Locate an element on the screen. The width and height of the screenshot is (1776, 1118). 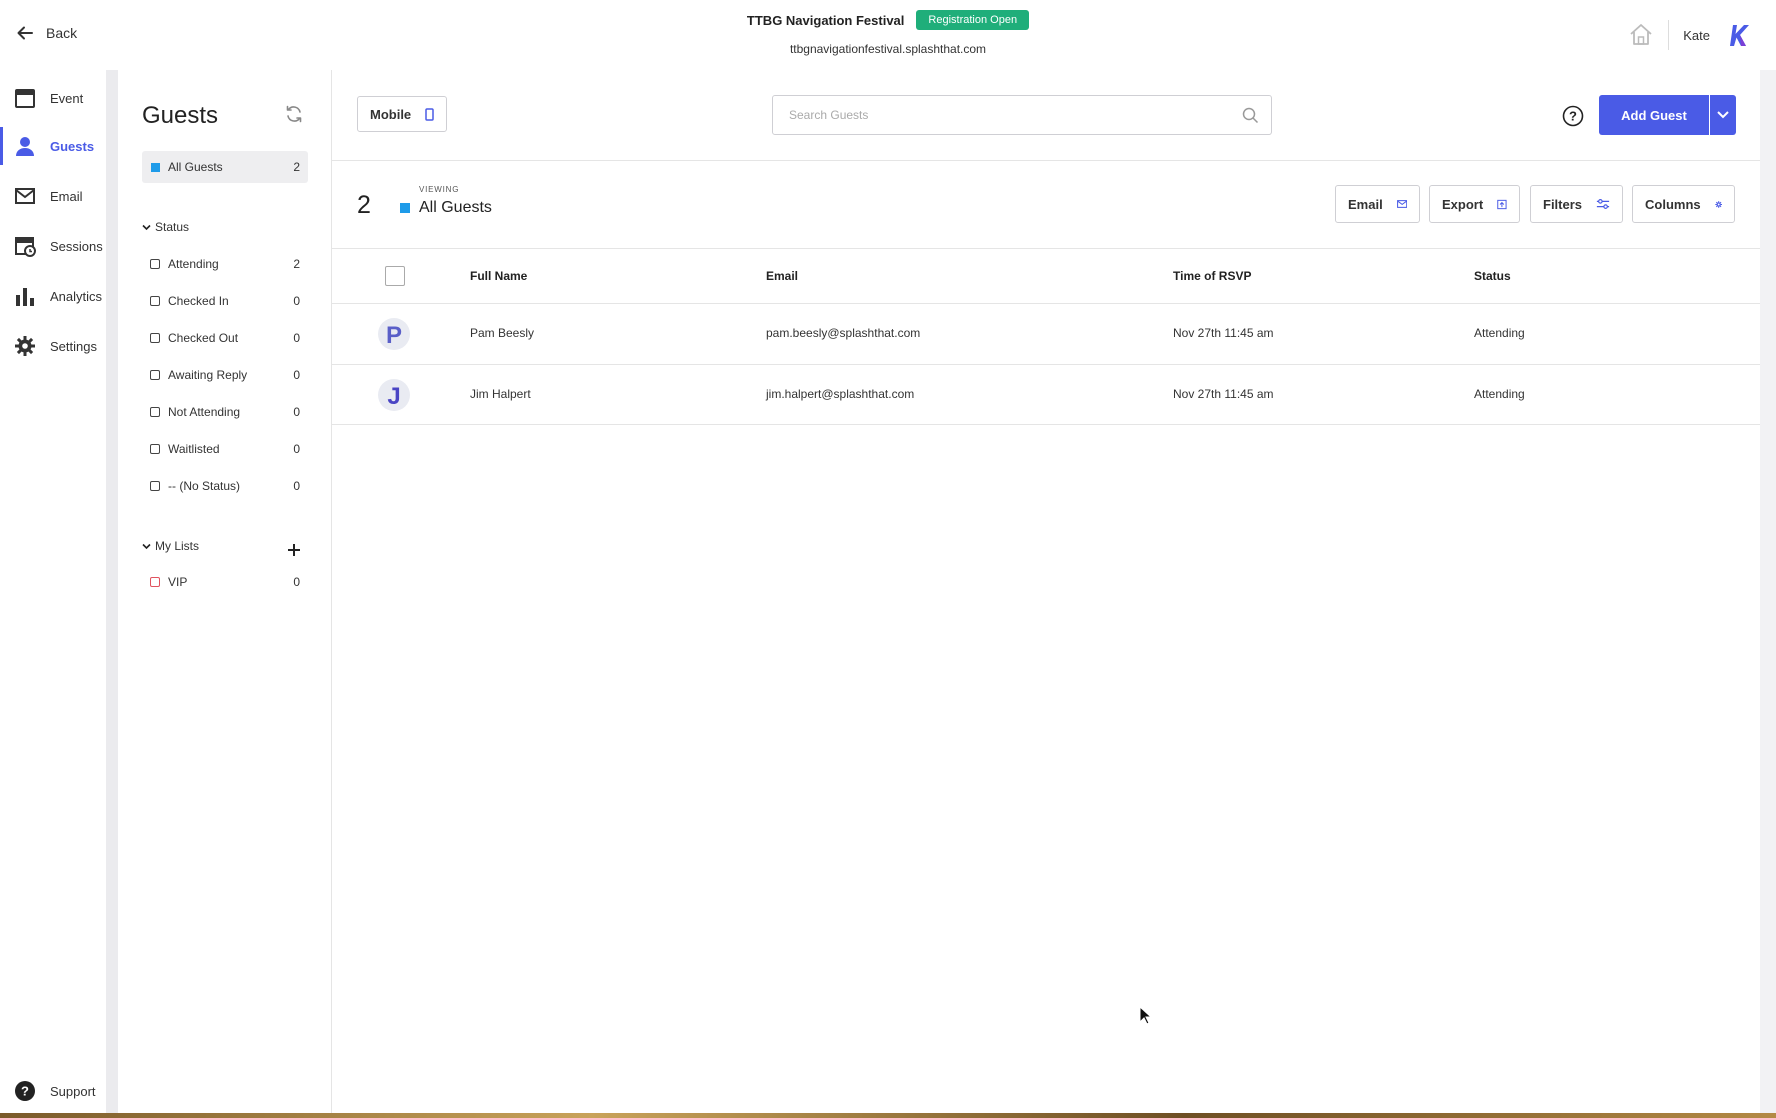
add-guest-button: Add Guest is located at coordinates (1654, 115).